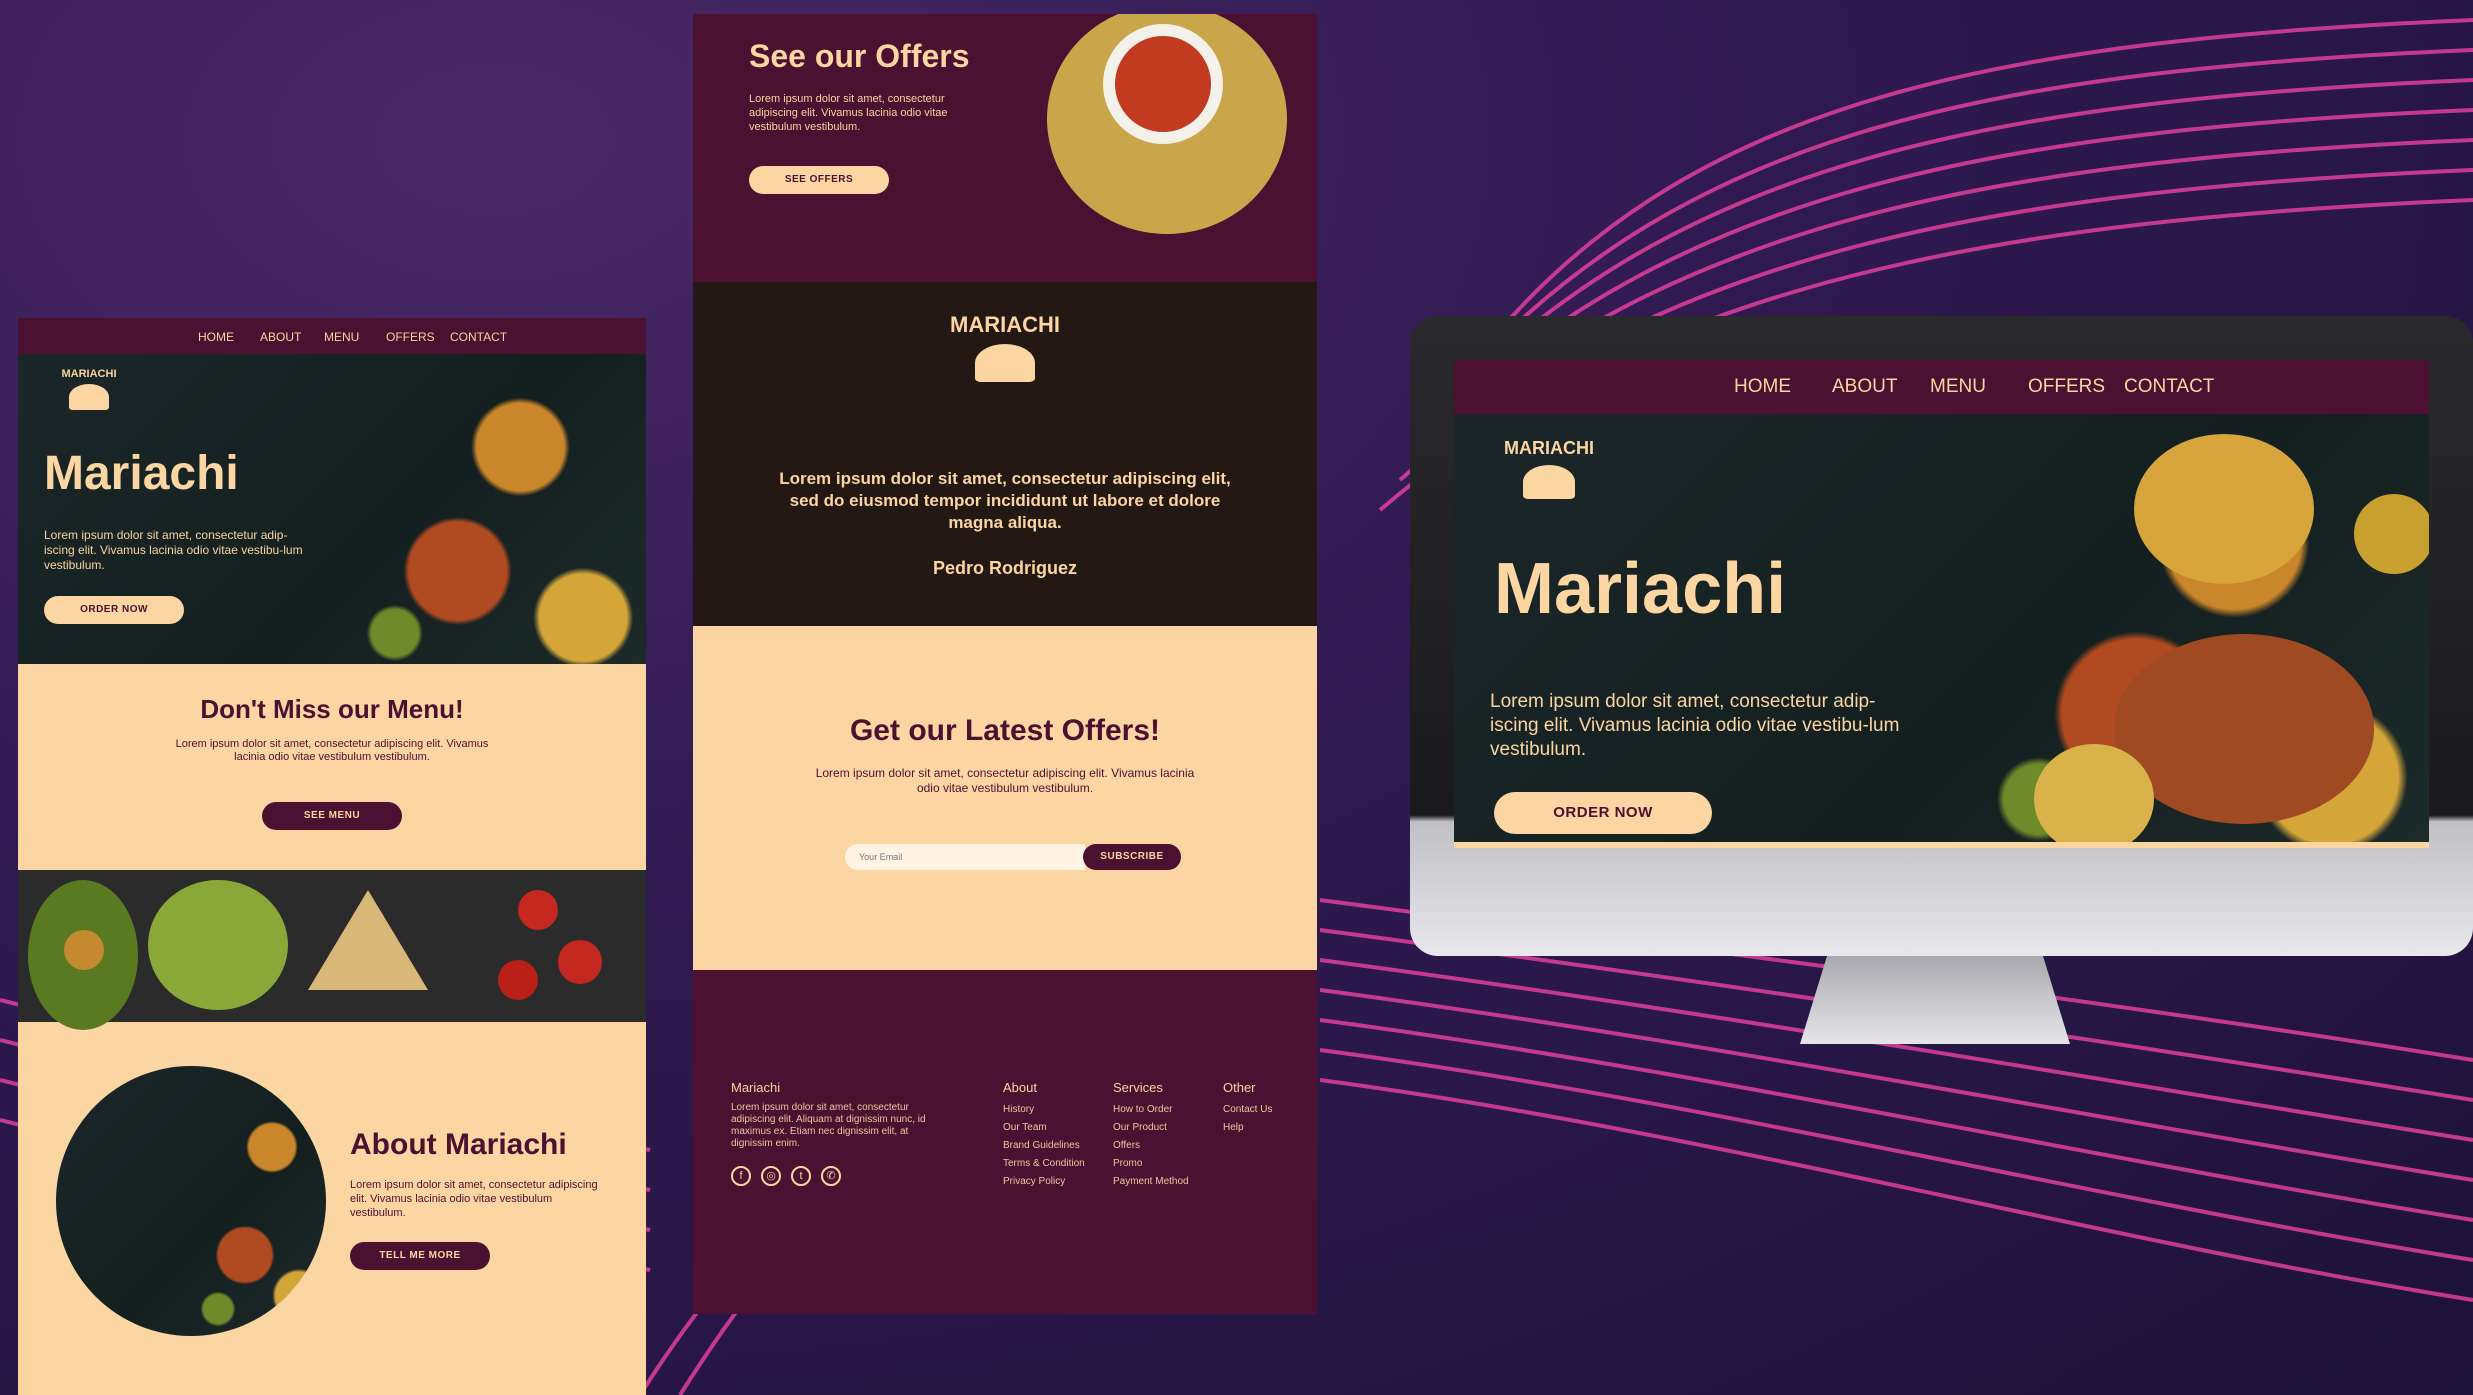  What do you see at coordinates (1151, 1181) in the screenshot?
I see `footer-link-payment: Payment Method` at bounding box center [1151, 1181].